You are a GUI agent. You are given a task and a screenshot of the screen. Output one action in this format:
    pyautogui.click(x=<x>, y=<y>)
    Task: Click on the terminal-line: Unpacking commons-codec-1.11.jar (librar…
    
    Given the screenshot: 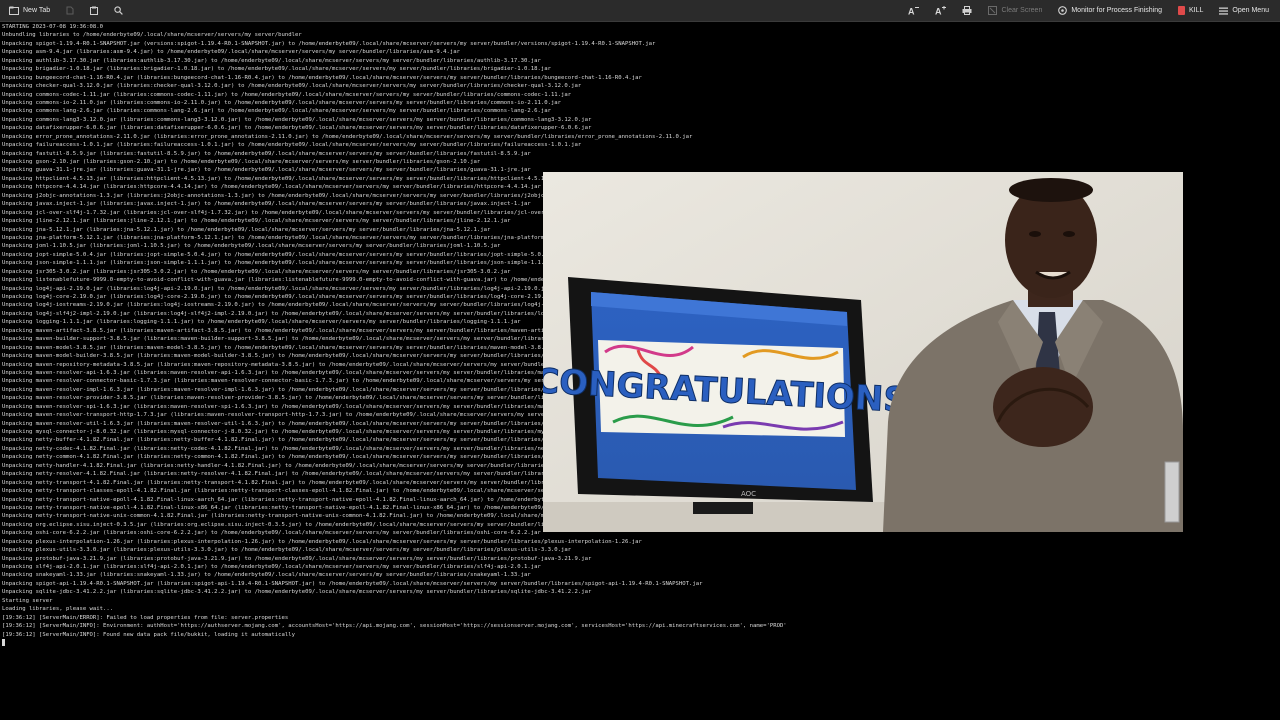 What is the action you would take?
    pyautogui.click(x=287, y=94)
    